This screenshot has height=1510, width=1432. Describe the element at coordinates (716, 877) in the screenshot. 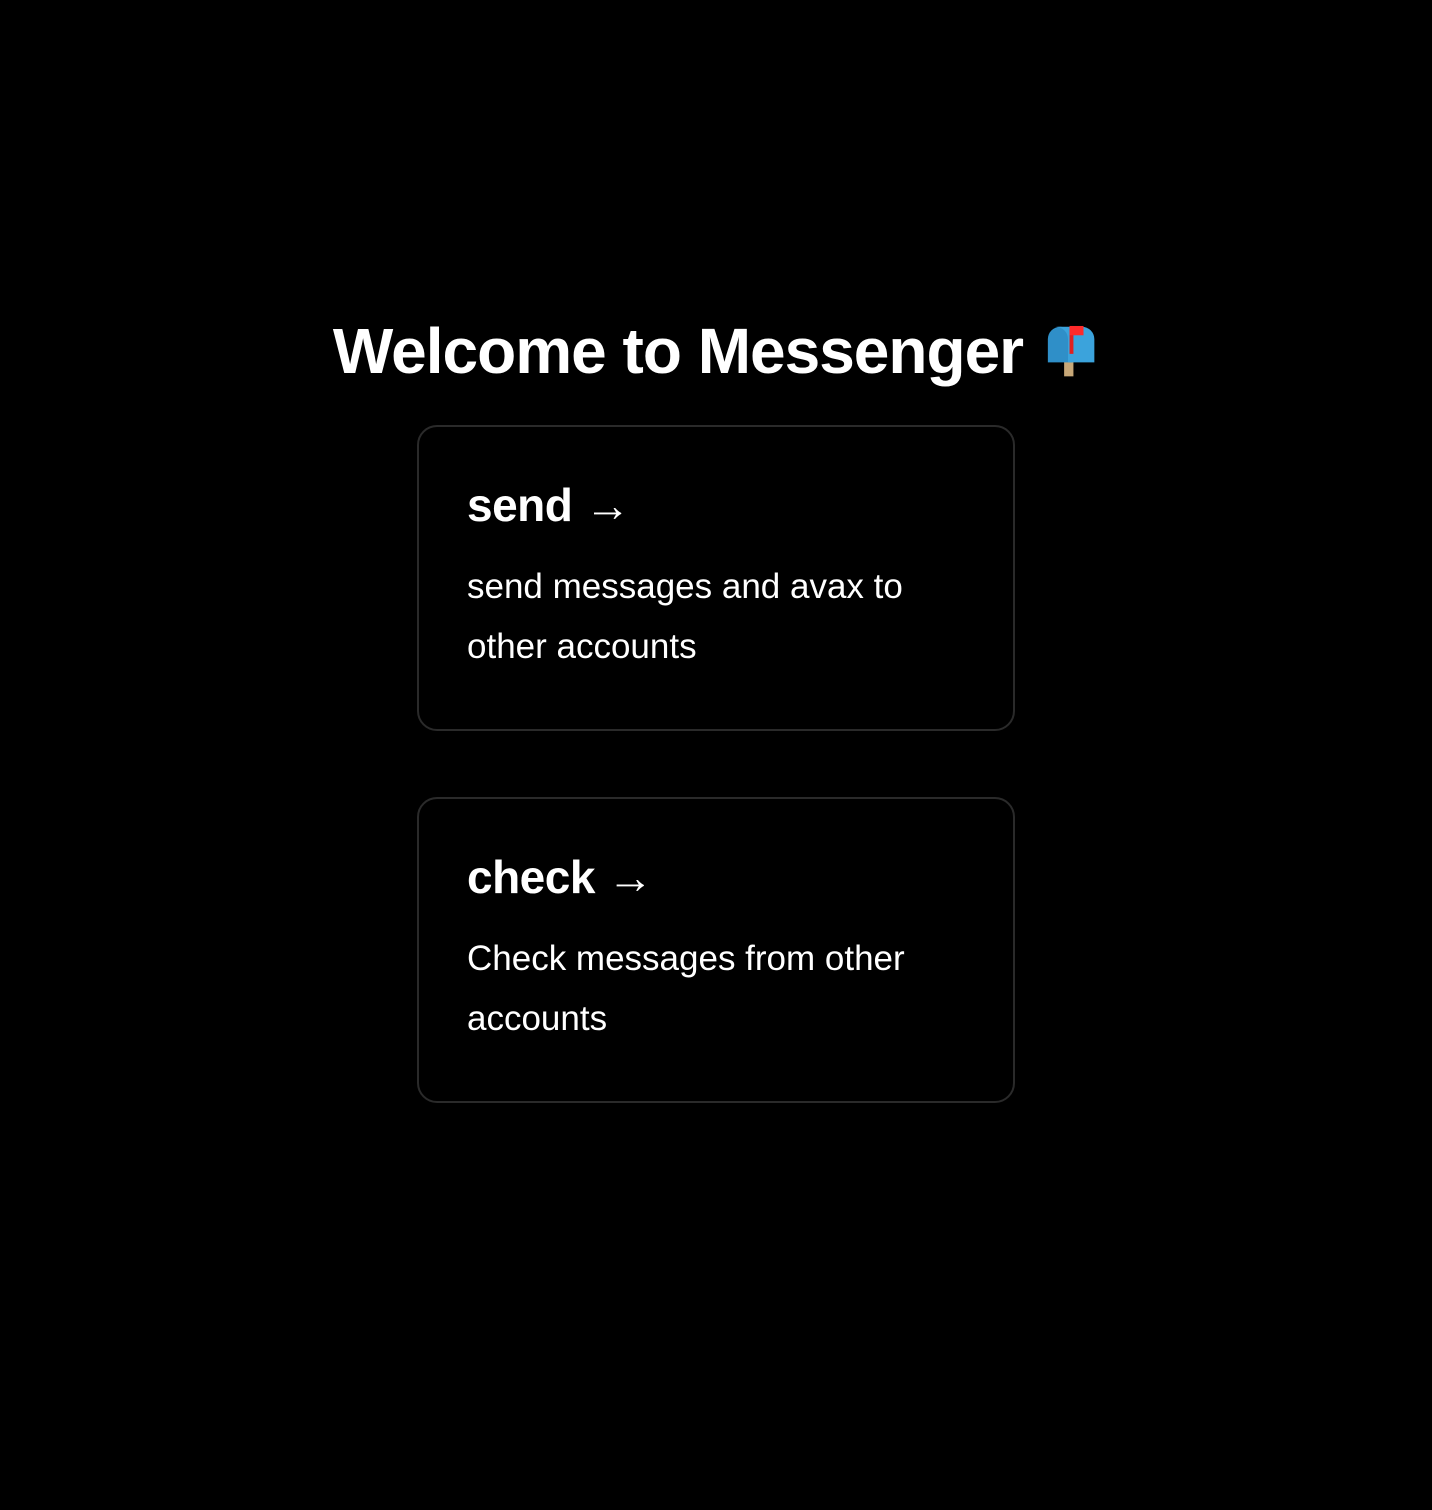

I see `check-card-title: check →` at that location.